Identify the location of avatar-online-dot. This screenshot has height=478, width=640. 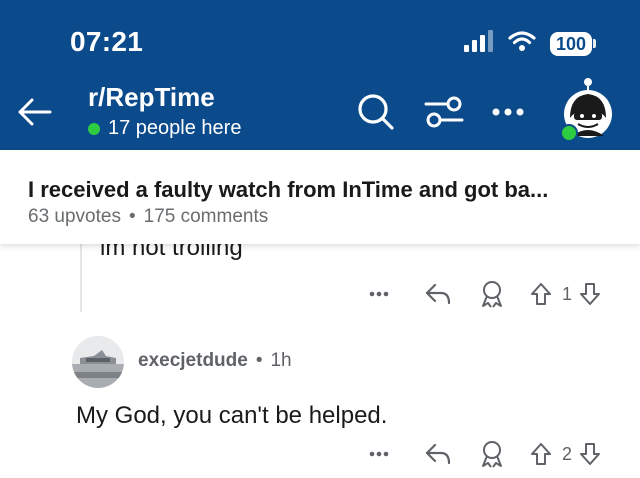
(569, 133).